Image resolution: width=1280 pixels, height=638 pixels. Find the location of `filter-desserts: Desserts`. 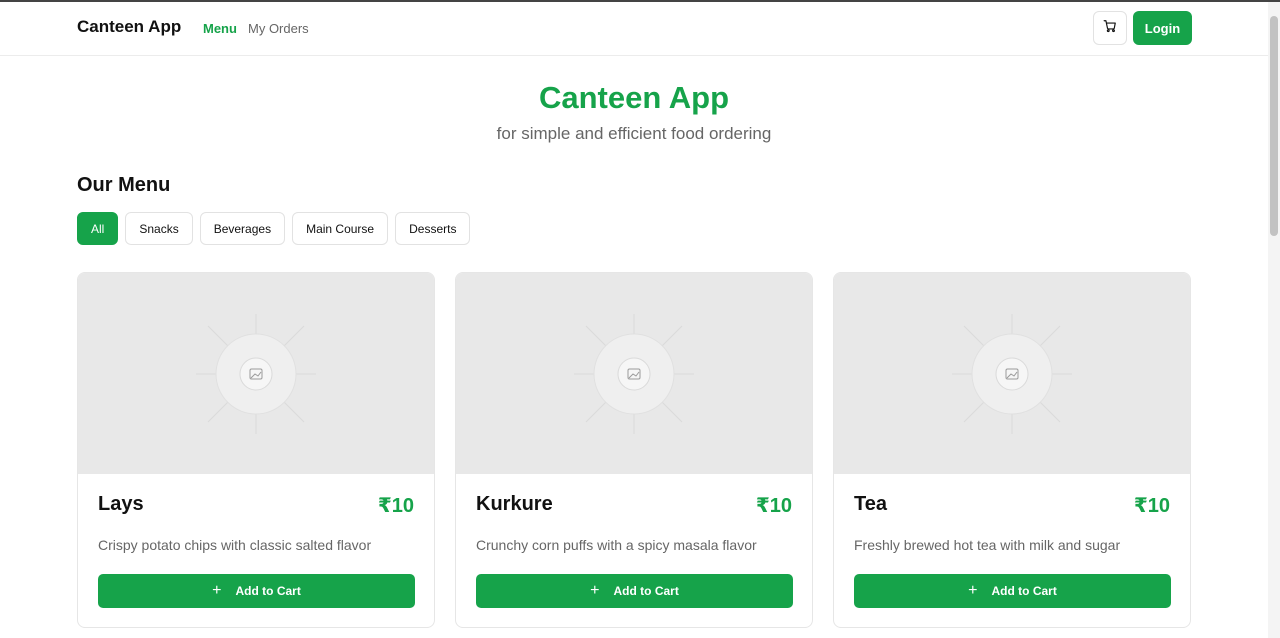

filter-desserts: Desserts is located at coordinates (433, 228).